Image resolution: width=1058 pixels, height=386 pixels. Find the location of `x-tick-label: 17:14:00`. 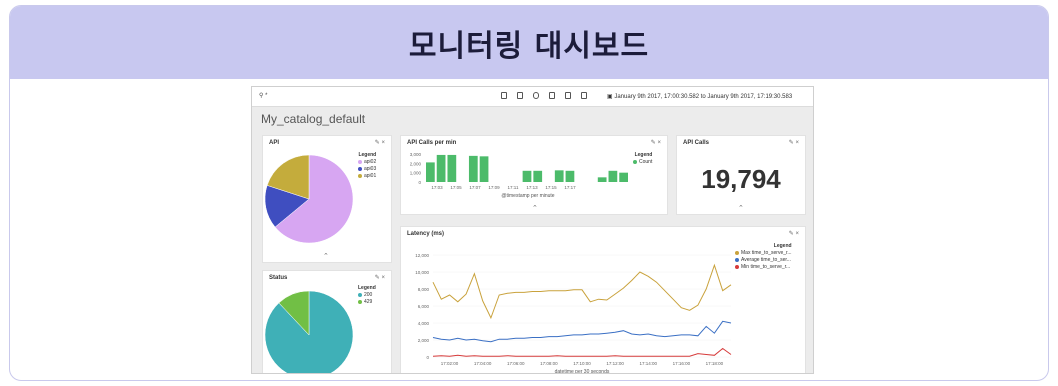

x-tick-label: 17:14:00 is located at coordinates (648, 363).